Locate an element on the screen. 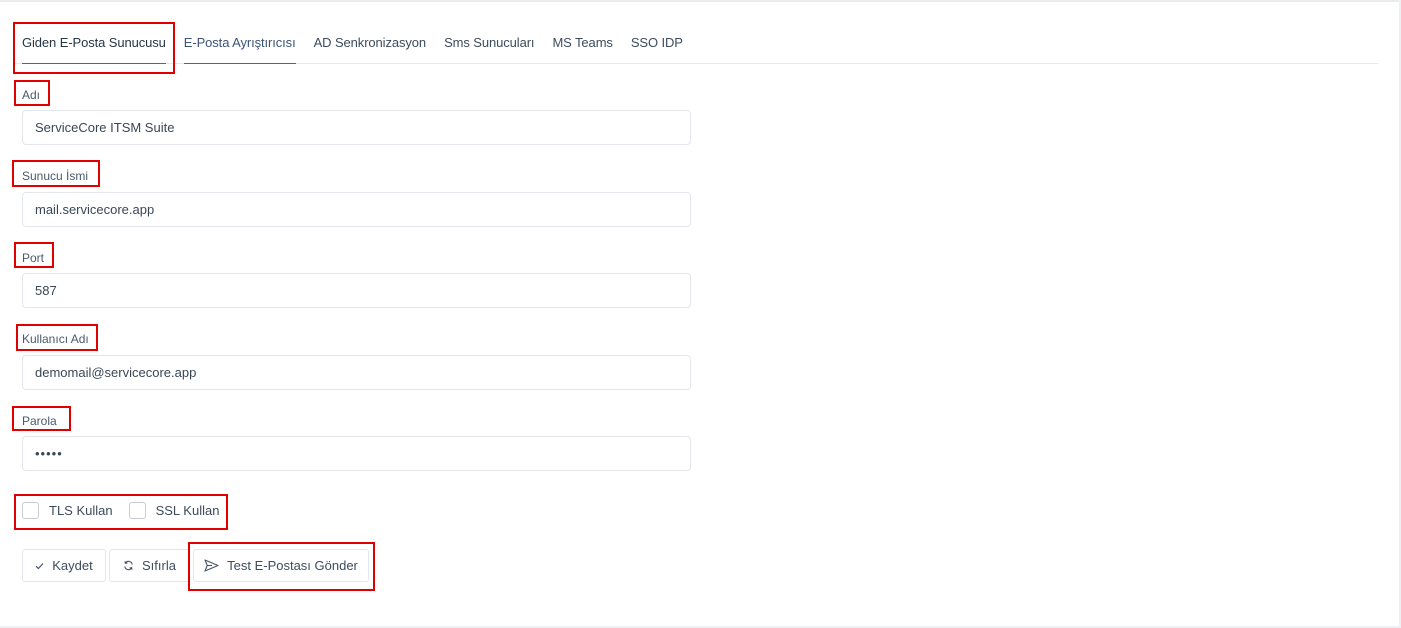 This screenshot has height=628, width=1401. tab-sso-idp: SSO IDP is located at coordinates (657, 46).